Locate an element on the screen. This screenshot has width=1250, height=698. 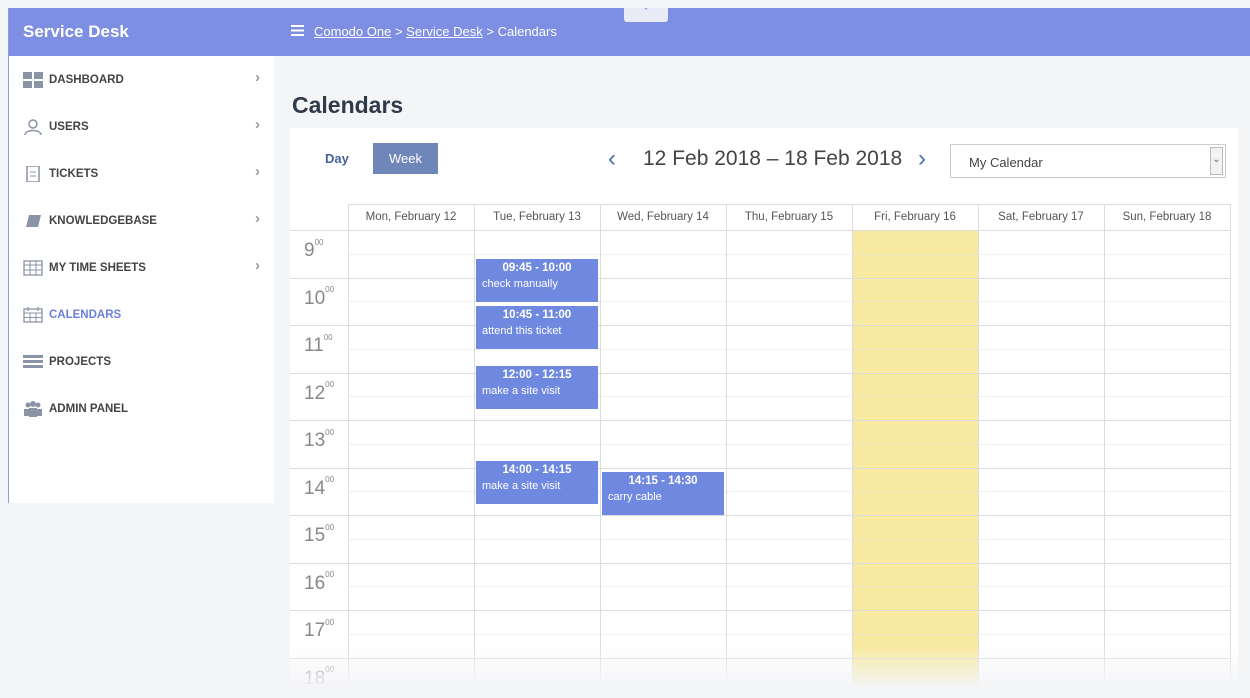
event-time: 10:45 - 11:00 is located at coordinates (537, 315).